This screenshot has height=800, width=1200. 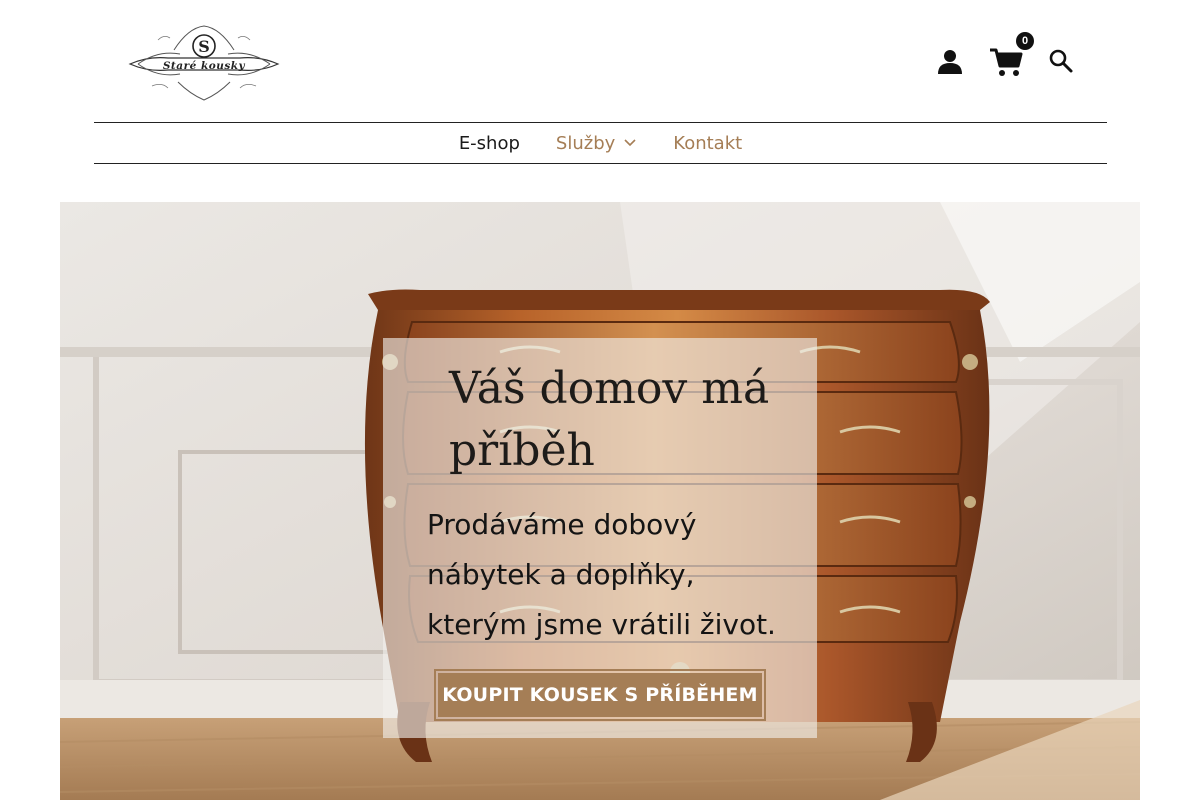 I want to click on nav-item-kontakt: Kontakt, so click(x=707, y=143).